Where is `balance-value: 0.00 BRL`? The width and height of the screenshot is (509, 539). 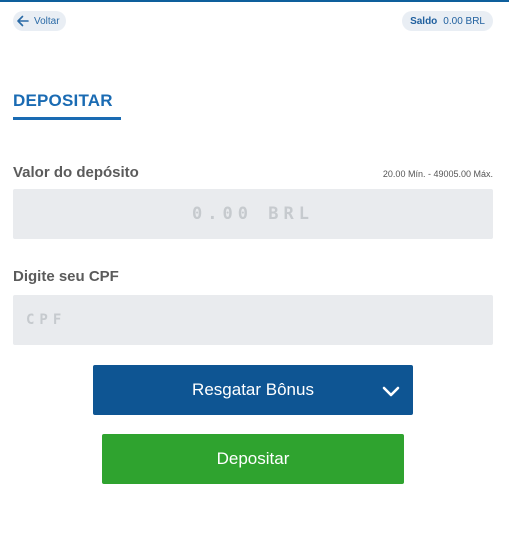
balance-value: 0.00 BRL is located at coordinates (464, 21).